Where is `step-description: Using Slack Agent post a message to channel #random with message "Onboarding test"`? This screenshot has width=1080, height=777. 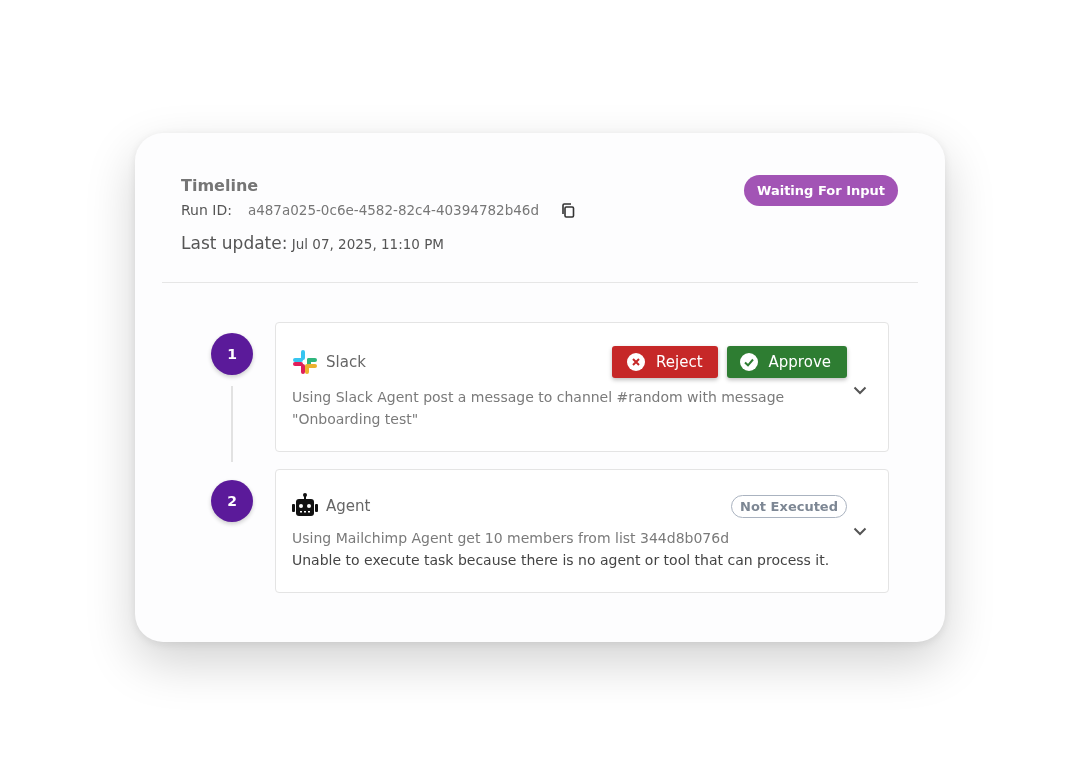
step-description: Using Slack Agent post a message to channel #random with message "Onboarding test" is located at coordinates (539, 408).